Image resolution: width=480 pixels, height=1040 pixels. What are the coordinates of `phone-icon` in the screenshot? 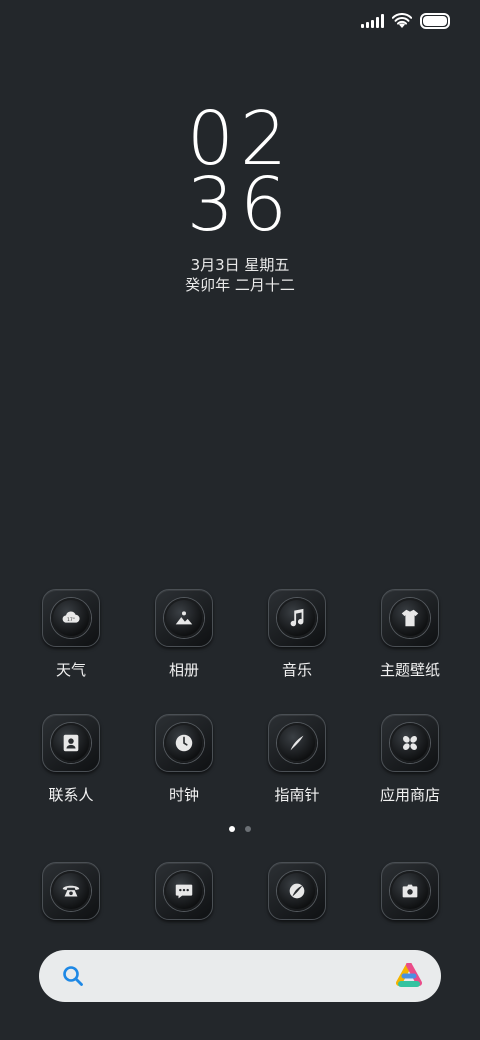 It's located at (71, 891).